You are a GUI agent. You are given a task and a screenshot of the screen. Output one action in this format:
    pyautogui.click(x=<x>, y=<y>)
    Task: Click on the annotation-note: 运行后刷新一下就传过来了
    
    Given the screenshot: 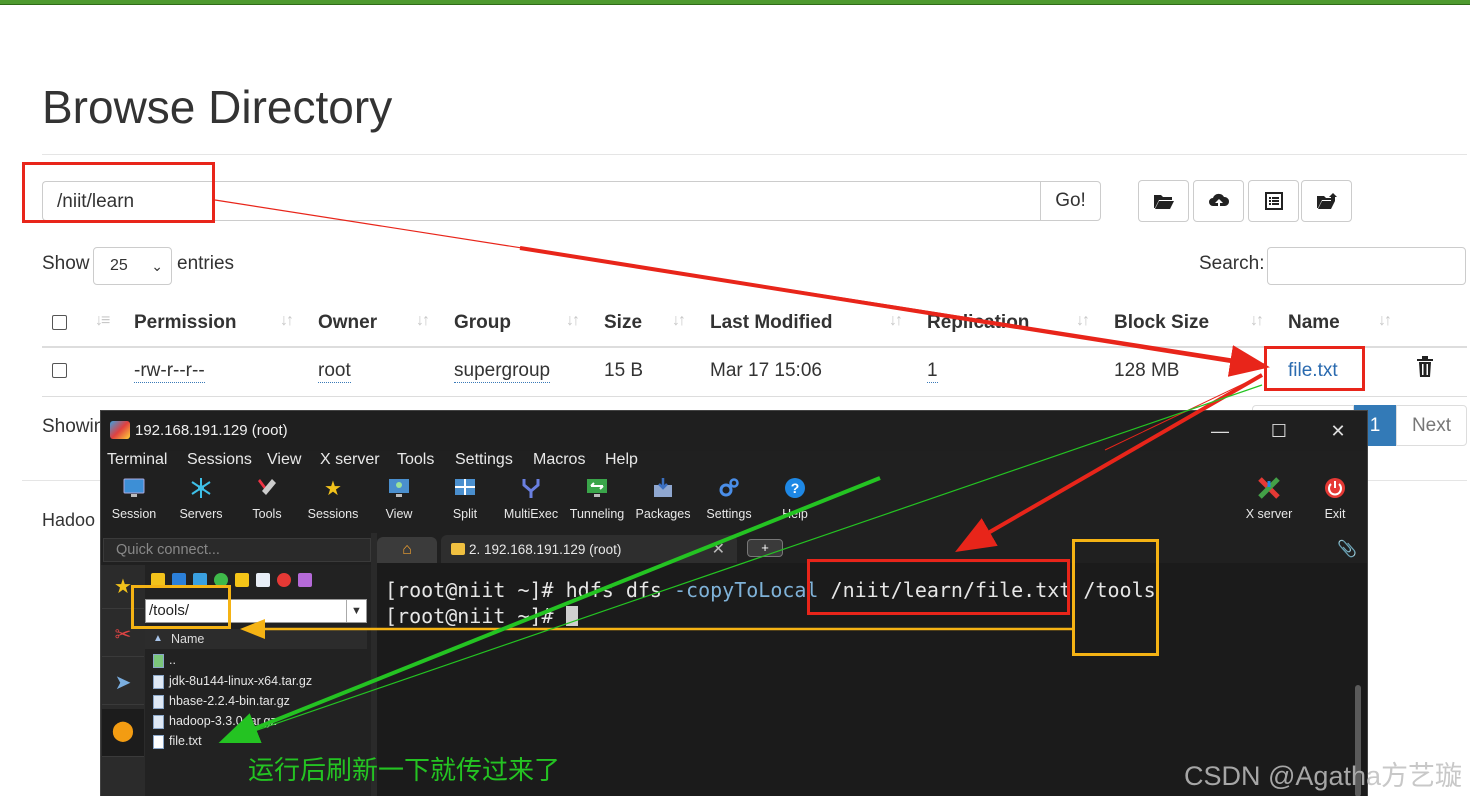 What is the action you would take?
    pyautogui.click(x=404, y=770)
    